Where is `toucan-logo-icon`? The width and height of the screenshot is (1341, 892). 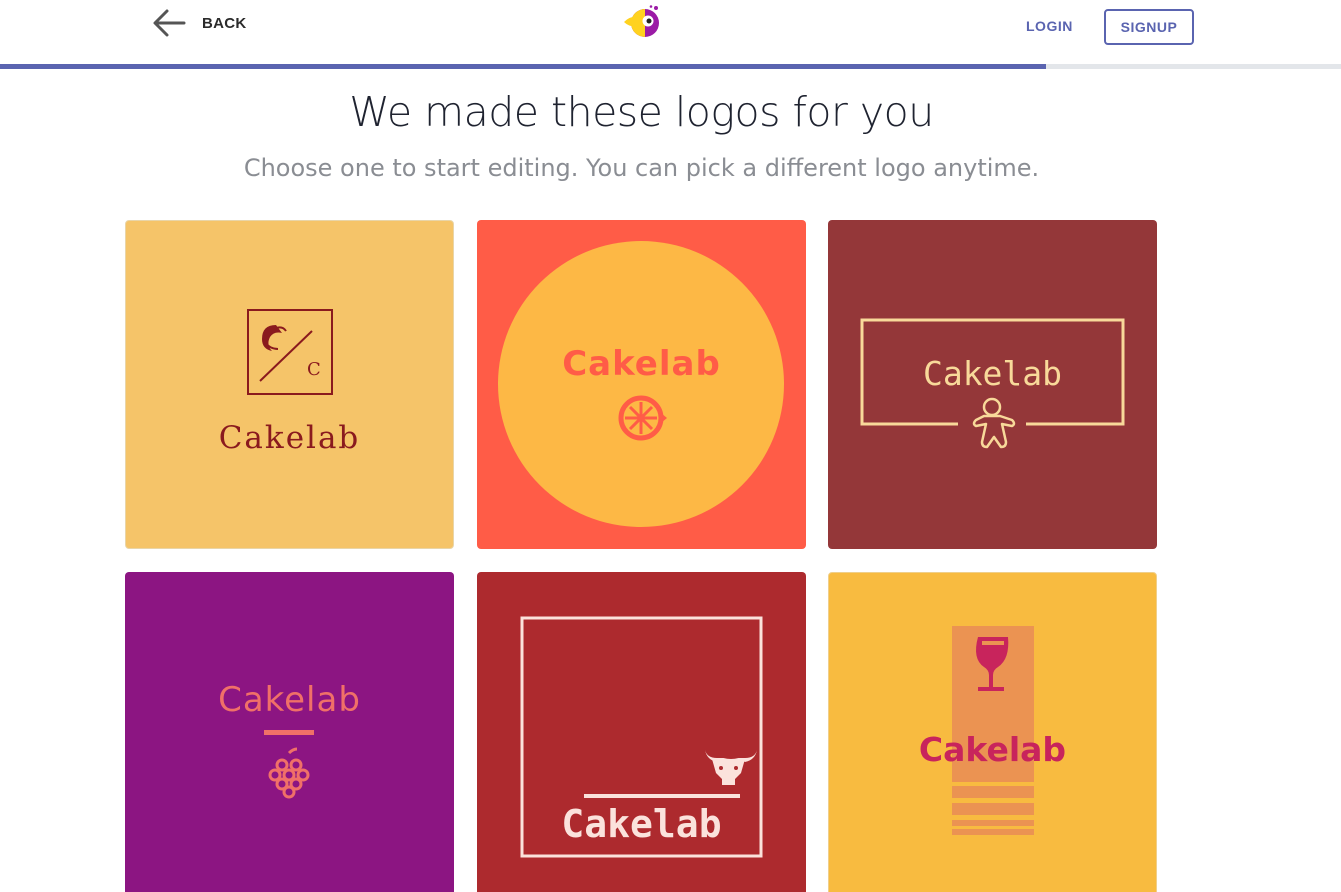
toucan-logo-icon is located at coordinates (642, 23).